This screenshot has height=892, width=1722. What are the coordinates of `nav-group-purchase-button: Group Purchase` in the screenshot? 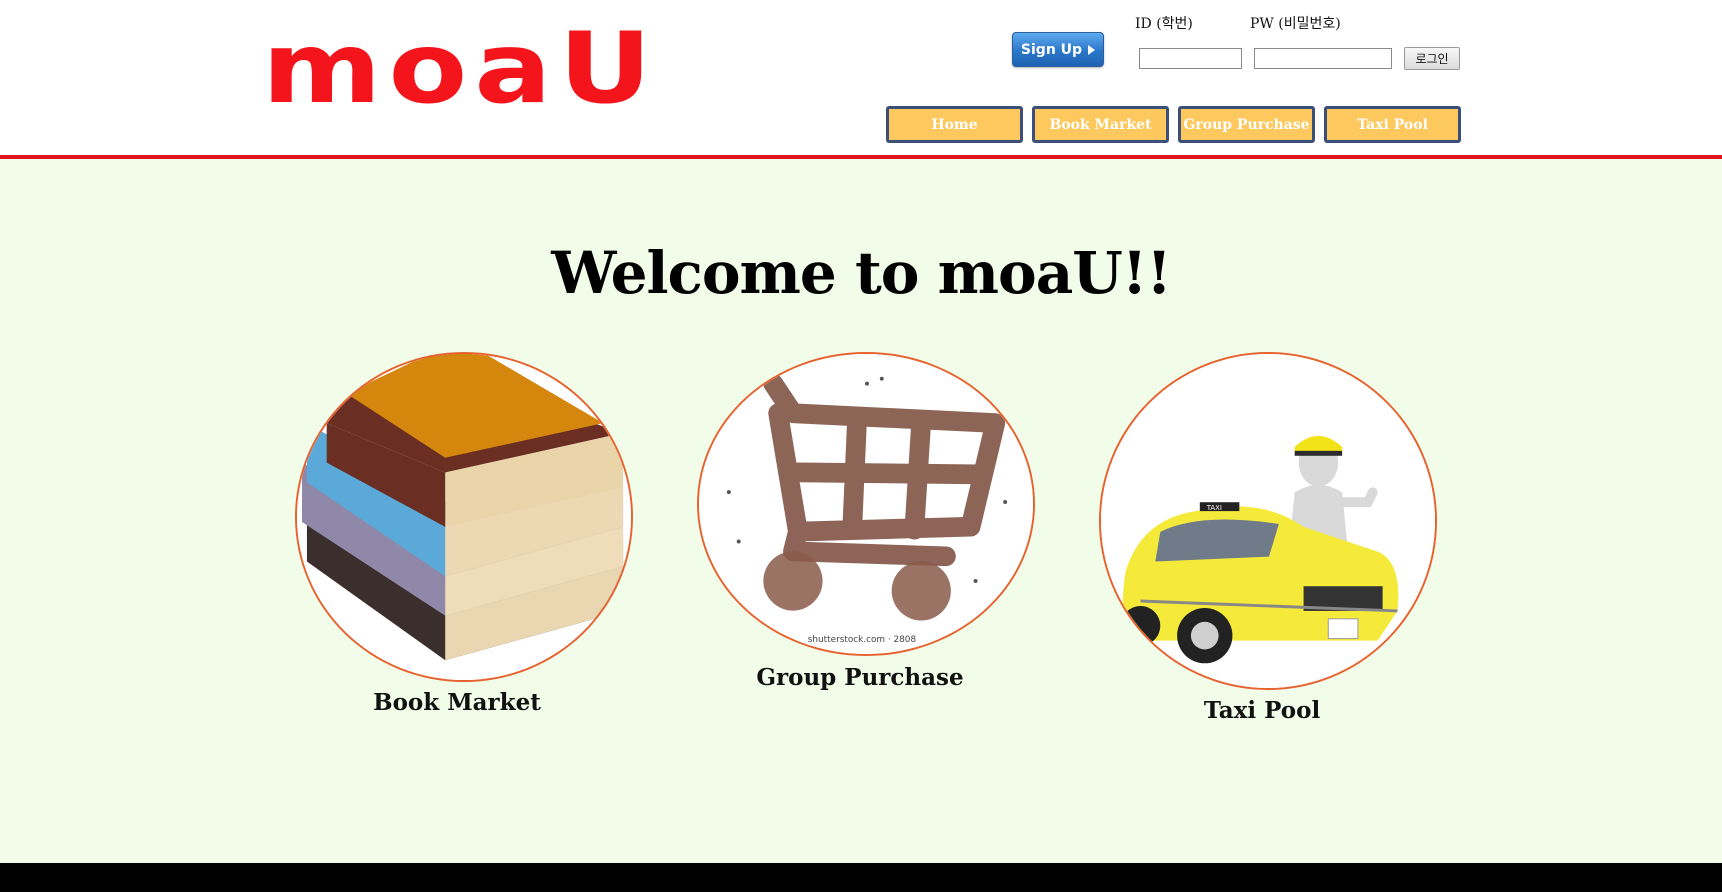 It's located at (1246, 124).